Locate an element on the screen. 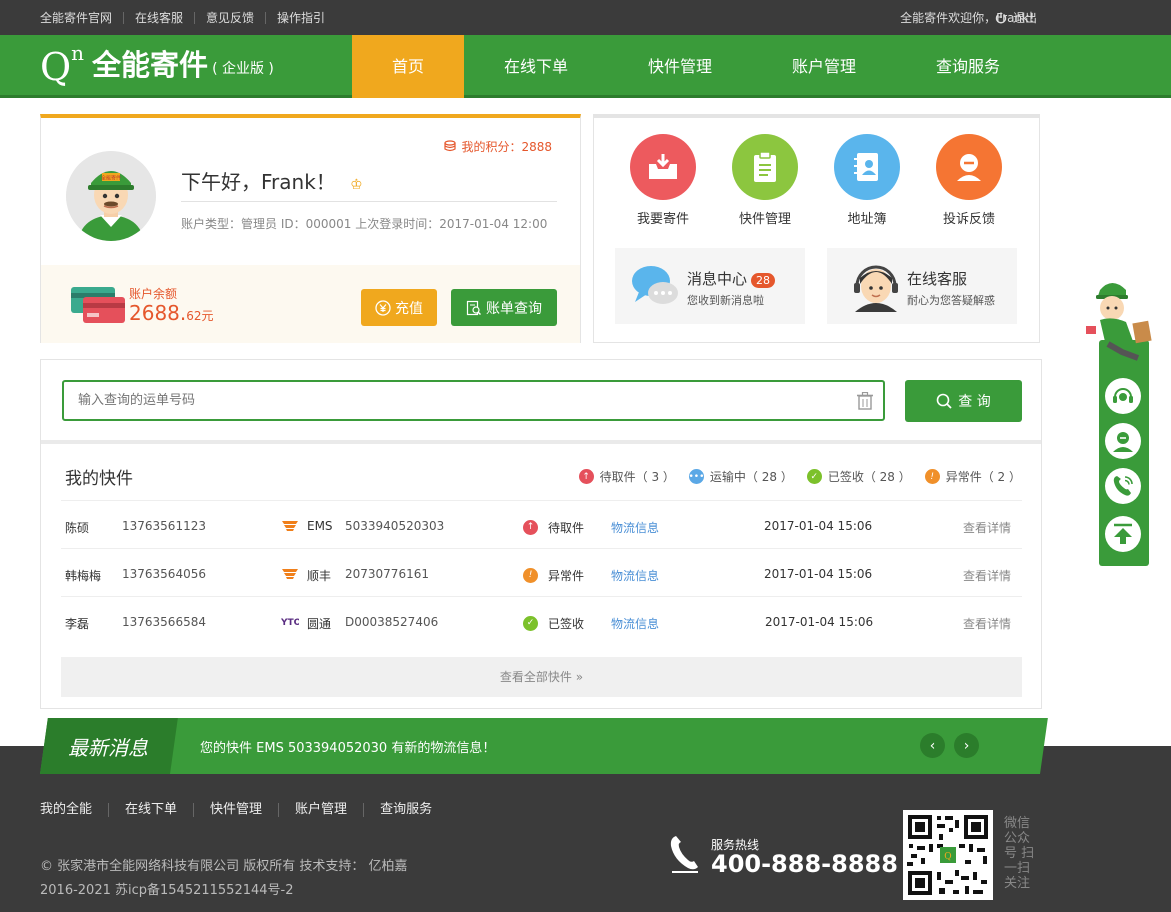  stat-transit-label: 运输中（ 28 ） is located at coordinates (751, 477).